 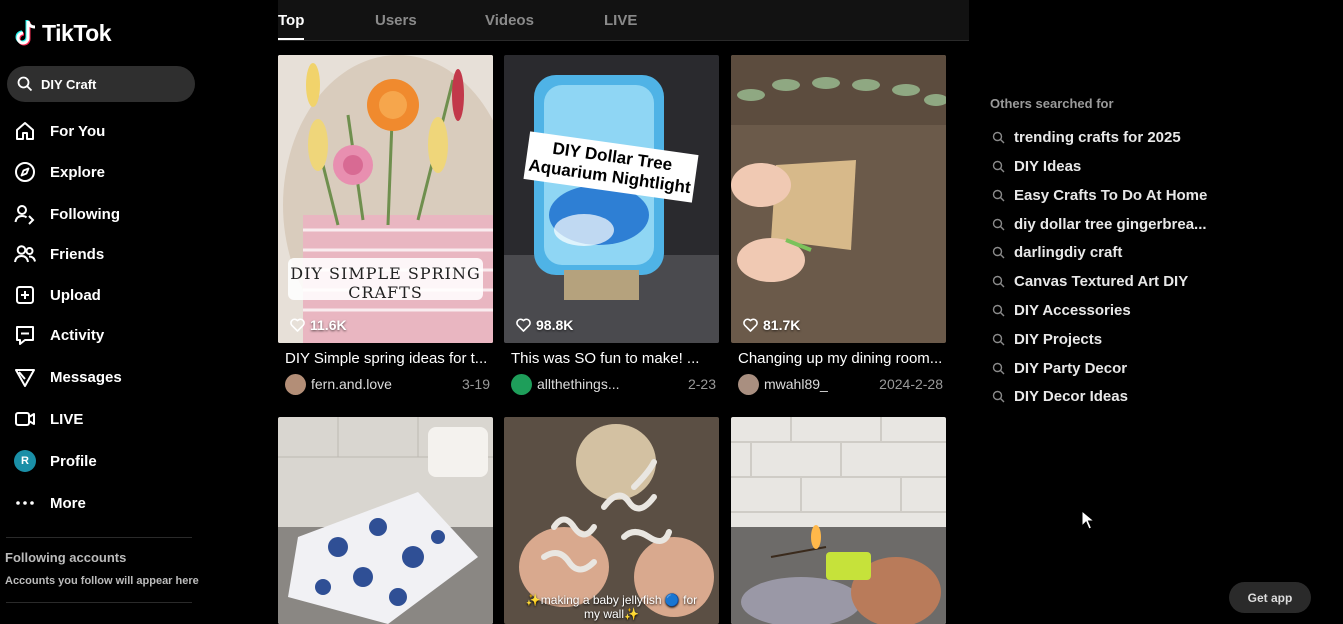 What do you see at coordinates (611, 520) in the screenshot?
I see `video-thumbnail: ✨making a baby jellyfish 🔵 for my wall✨` at bounding box center [611, 520].